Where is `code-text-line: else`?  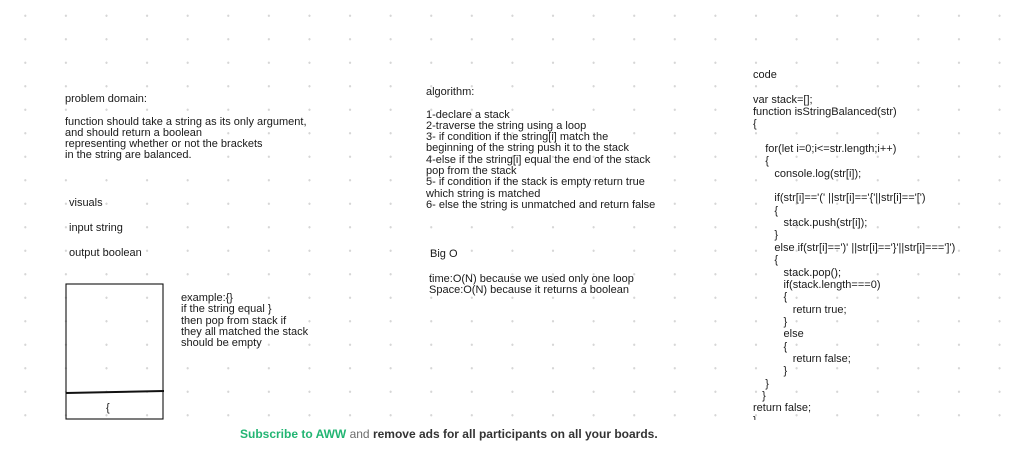
code-text-line: else is located at coordinates (778, 334).